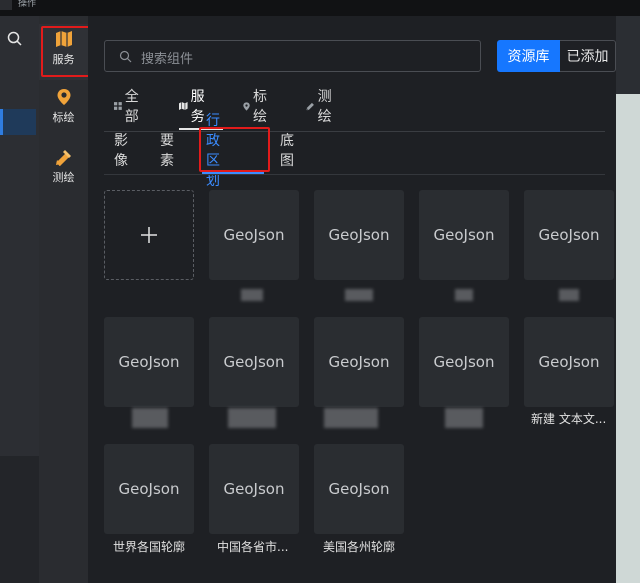 Image resolution: width=640 pixels, height=583 pixels. I want to click on tab-measure: 测绘, so click(321, 107).